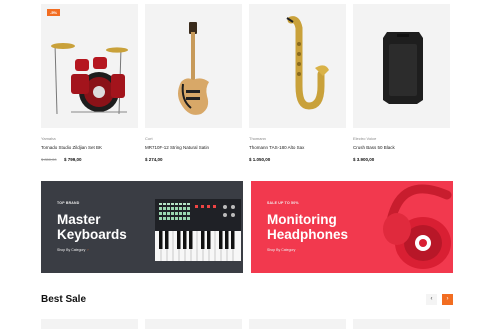 The height and width of the screenshot is (329, 494). I want to click on price: $ 3.900,00, so click(364, 159).